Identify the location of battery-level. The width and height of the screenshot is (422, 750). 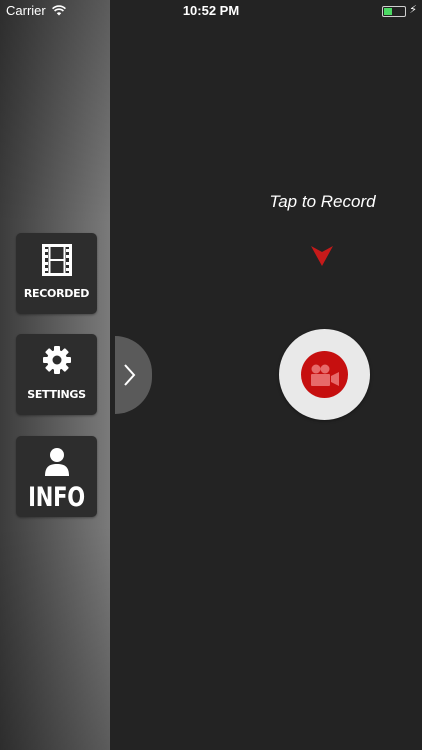
(388, 11).